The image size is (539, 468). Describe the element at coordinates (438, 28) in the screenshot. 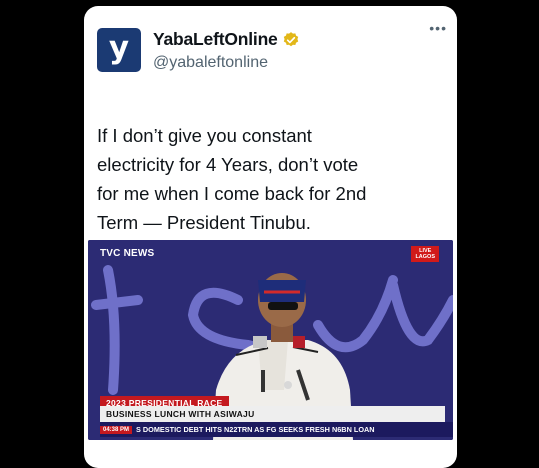

I see `more-options-icon: •••` at that location.